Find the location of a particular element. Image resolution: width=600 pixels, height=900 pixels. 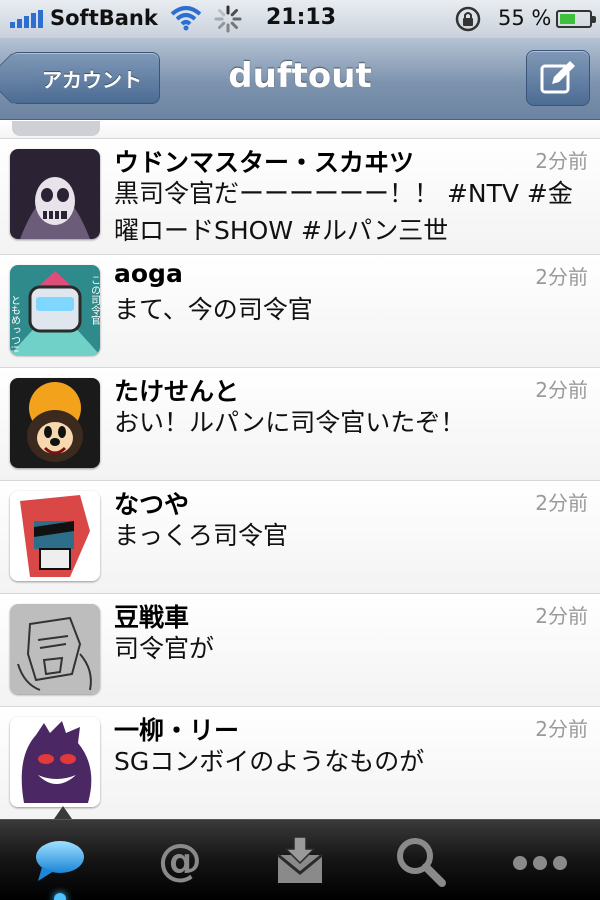

more-dots-icon is located at coordinates (540, 862).